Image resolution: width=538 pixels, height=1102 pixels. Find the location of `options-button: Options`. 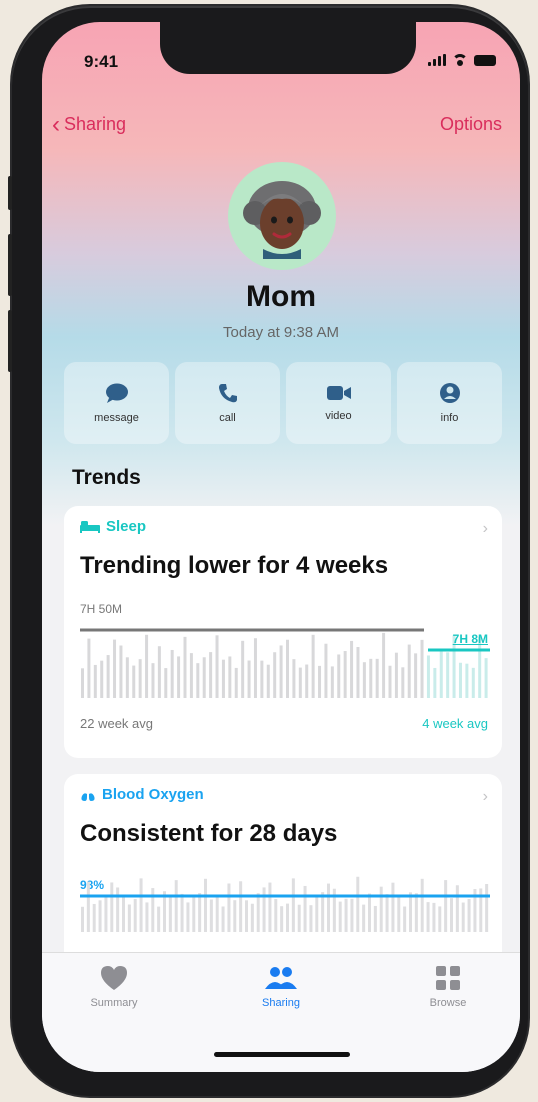

options-button: Options is located at coordinates (471, 124).